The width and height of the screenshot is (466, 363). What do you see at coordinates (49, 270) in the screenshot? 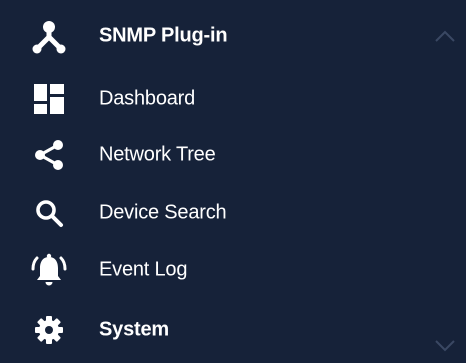
I see `alarm-bell-icon` at bounding box center [49, 270].